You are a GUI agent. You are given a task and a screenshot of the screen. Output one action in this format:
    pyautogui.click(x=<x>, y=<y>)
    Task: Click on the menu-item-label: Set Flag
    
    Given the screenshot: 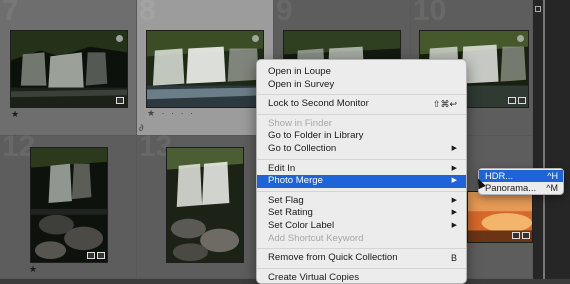 What is the action you would take?
    pyautogui.click(x=286, y=200)
    